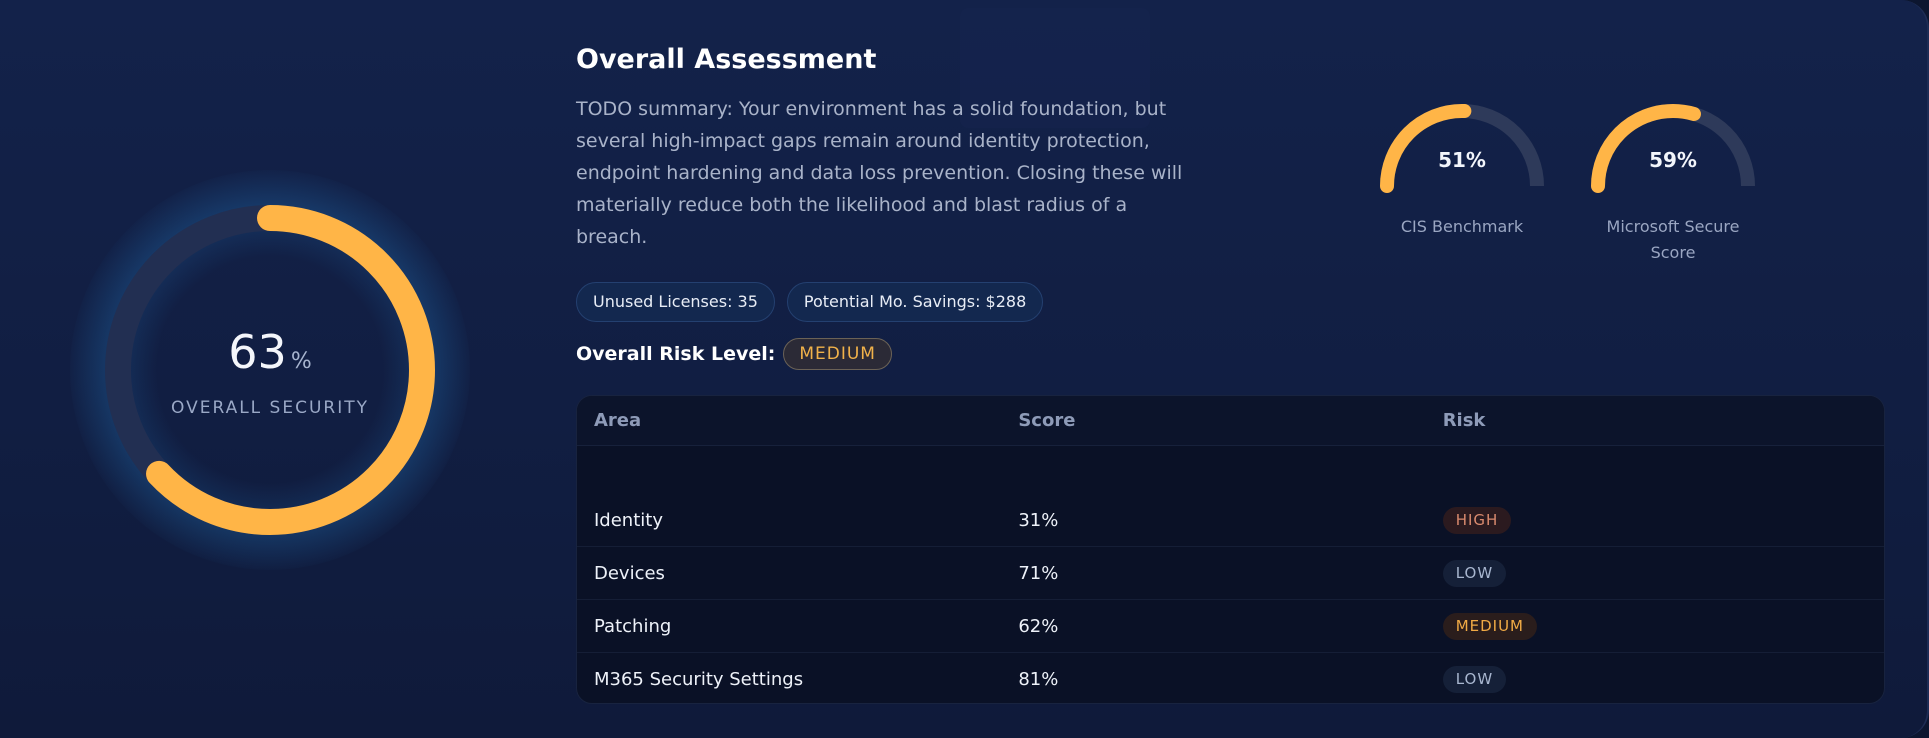  Describe the element at coordinates (675, 302) in the screenshot. I see `unused-licenses-pill: Unused Licenses: 35` at that location.